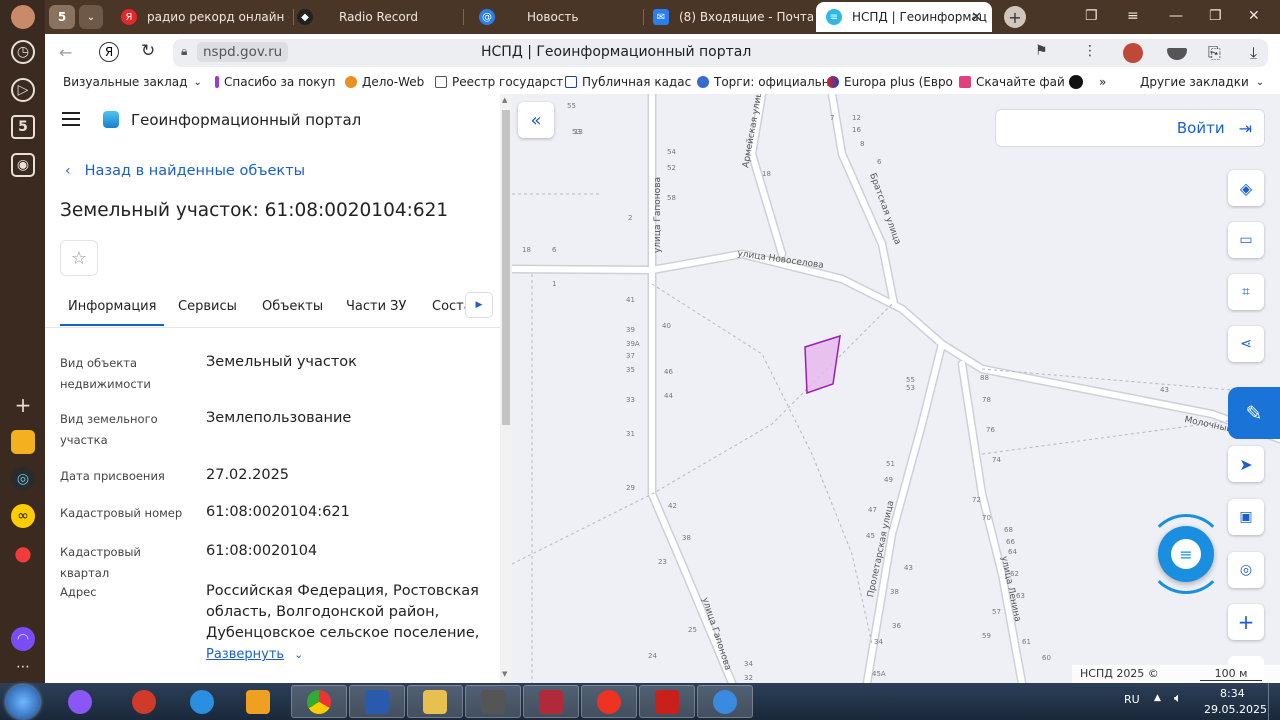 This screenshot has width=1280, height=720. I want to click on bookmark-cadastral: Публичная кадас, so click(628, 82).